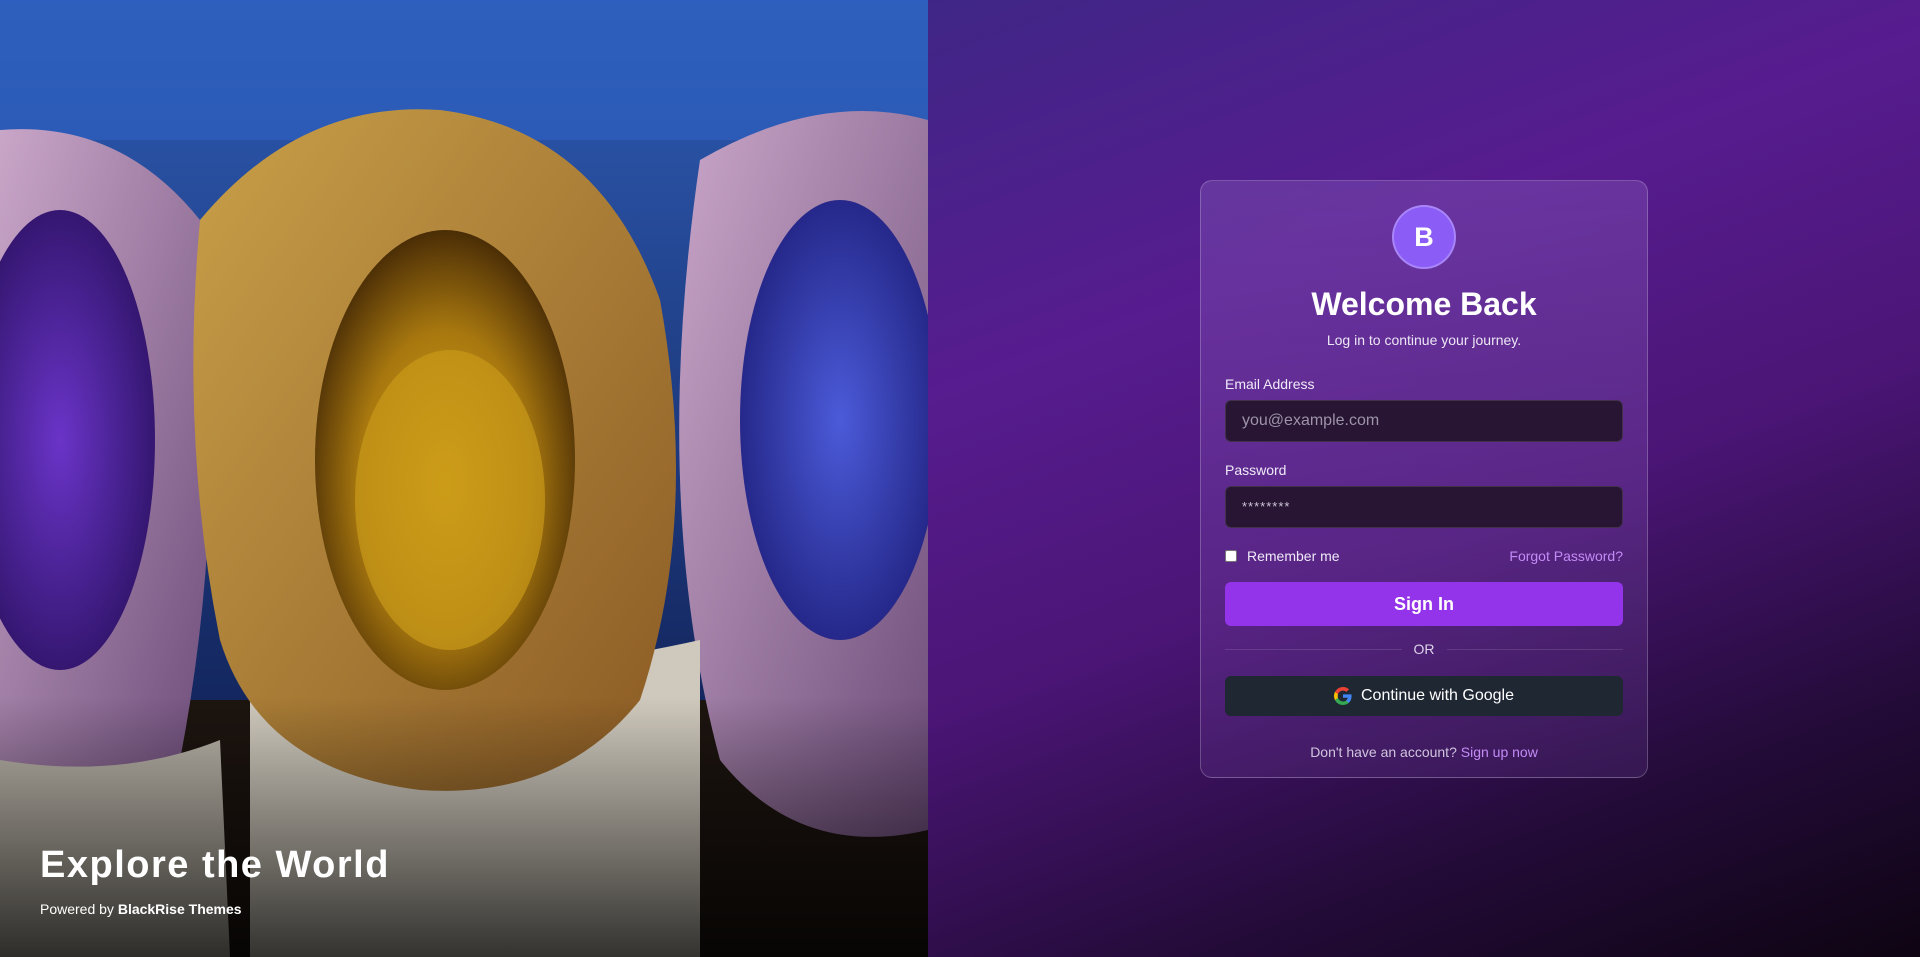 This screenshot has height=957, width=1920. What do you see at coordinates (1437, 696) in the screenshot?
I see `google-button-label: Continue with Google` at bounding box center [1437, 696].